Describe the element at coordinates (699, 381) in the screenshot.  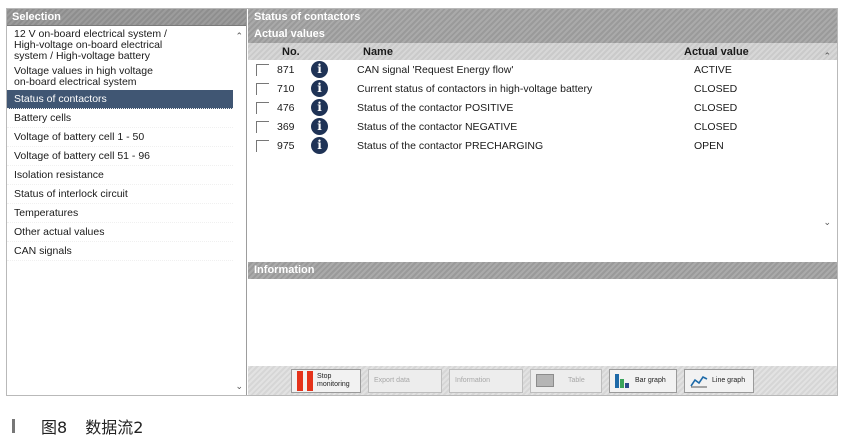
I see `line-graph-icon` at that location.